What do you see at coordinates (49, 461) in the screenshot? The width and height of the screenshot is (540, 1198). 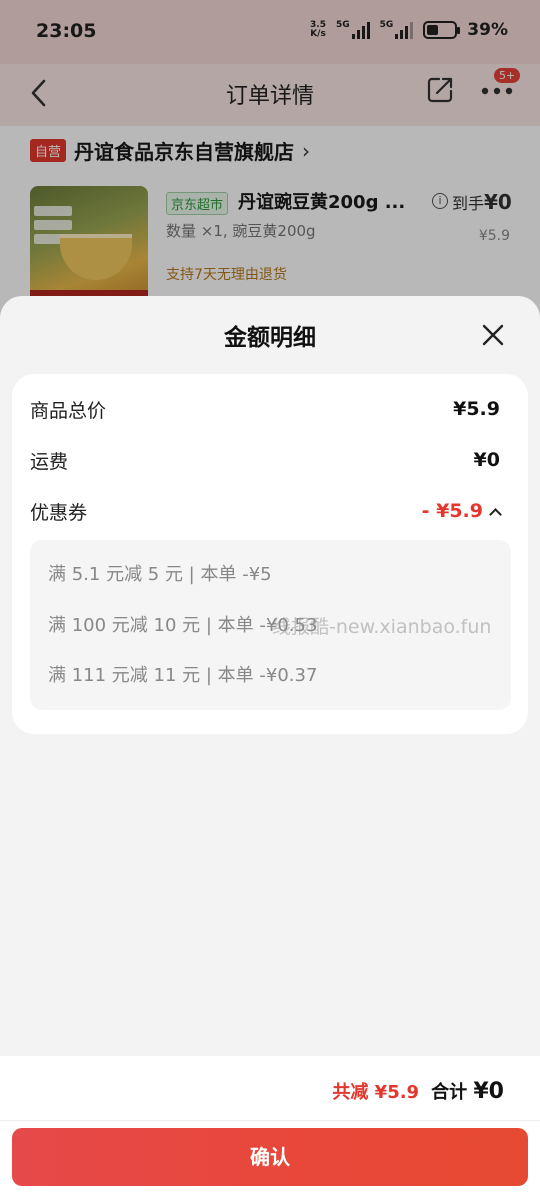 I see `shipping-label: 运费` at bounding box center [49, 461].